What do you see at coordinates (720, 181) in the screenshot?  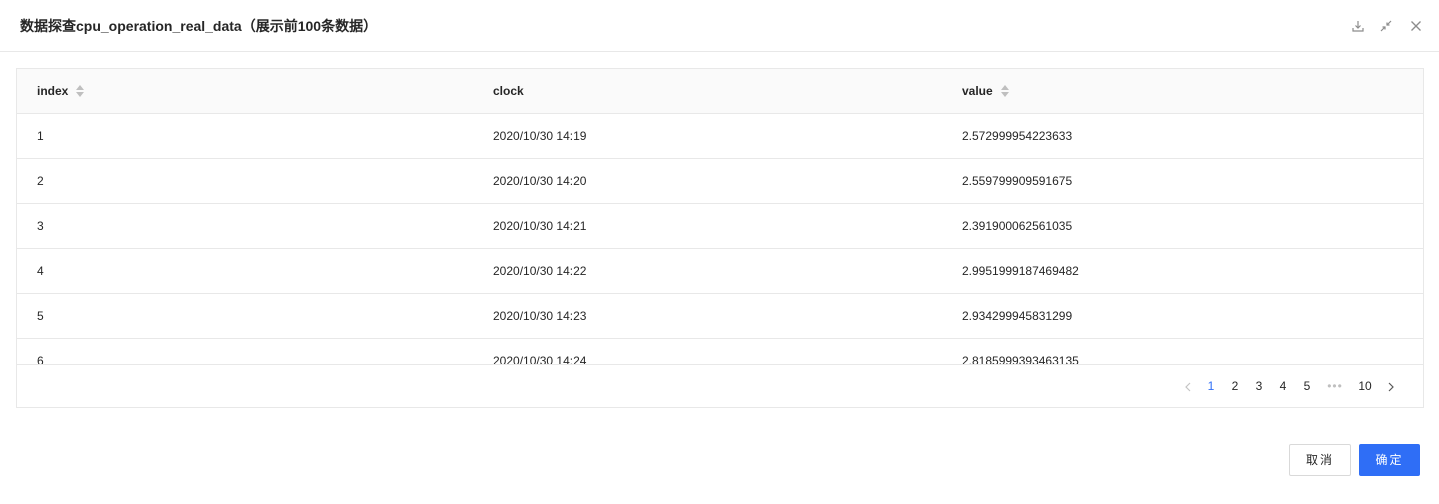 I see `table-row: 2 2020/10/30 14:20 2.559799909591675` at bounding box center [720, 181].